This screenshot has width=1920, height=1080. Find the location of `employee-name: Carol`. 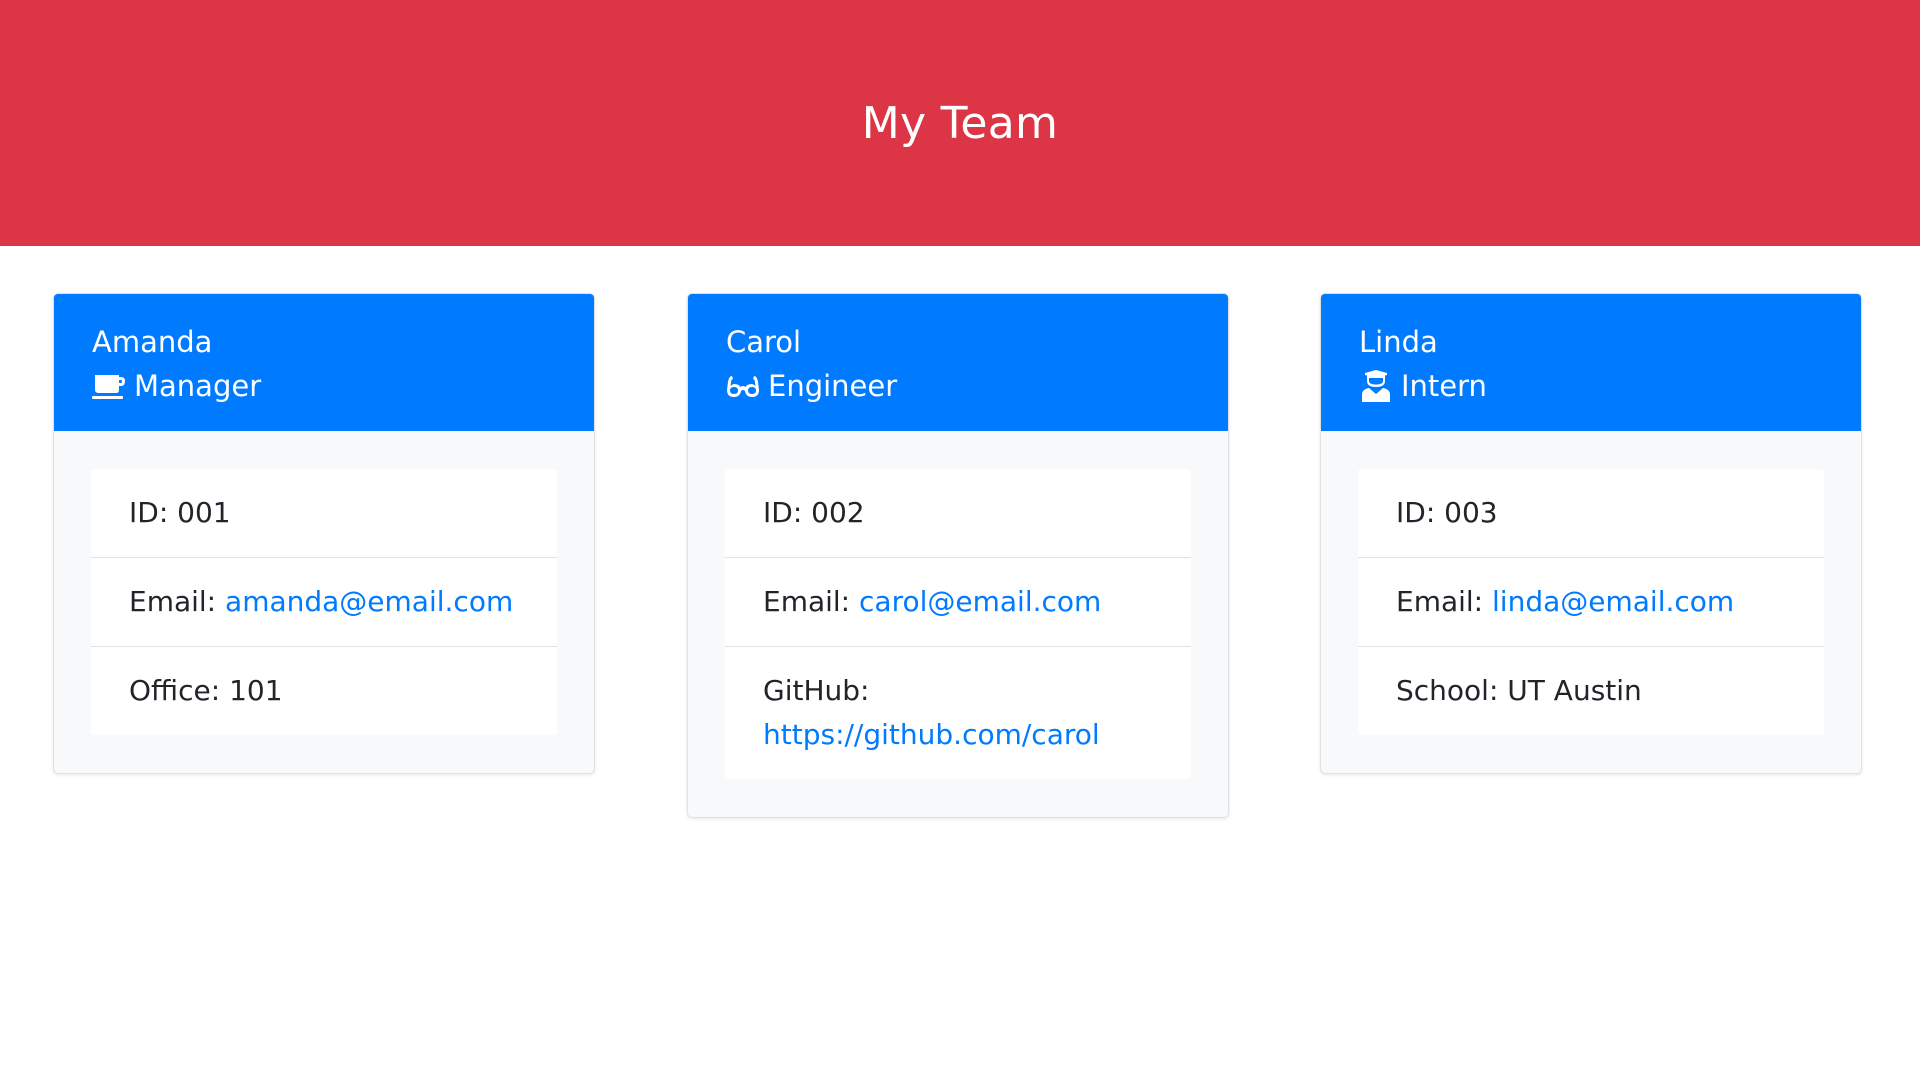

employee-name: Carol is located at coordinates (764, 342).